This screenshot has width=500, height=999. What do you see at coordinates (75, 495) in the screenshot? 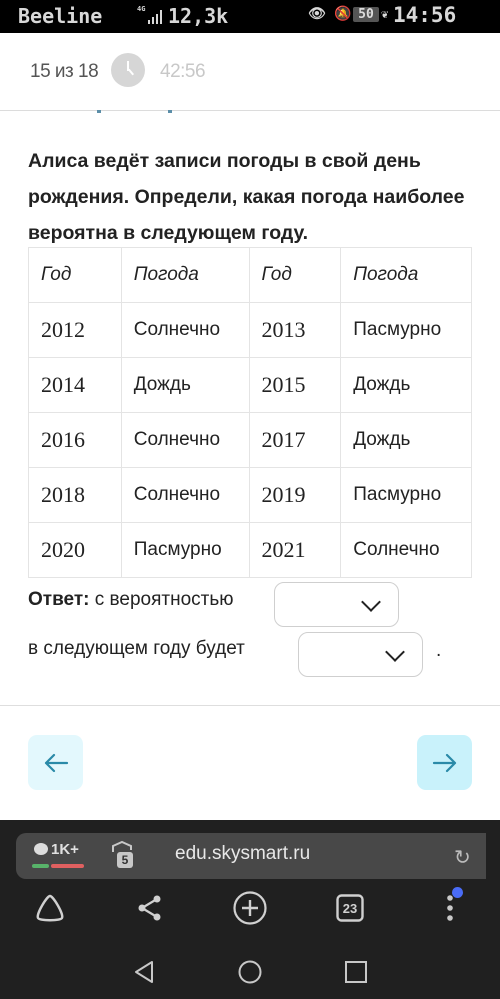
I see `year-cell: 2018` at bounding box center [75, 495].